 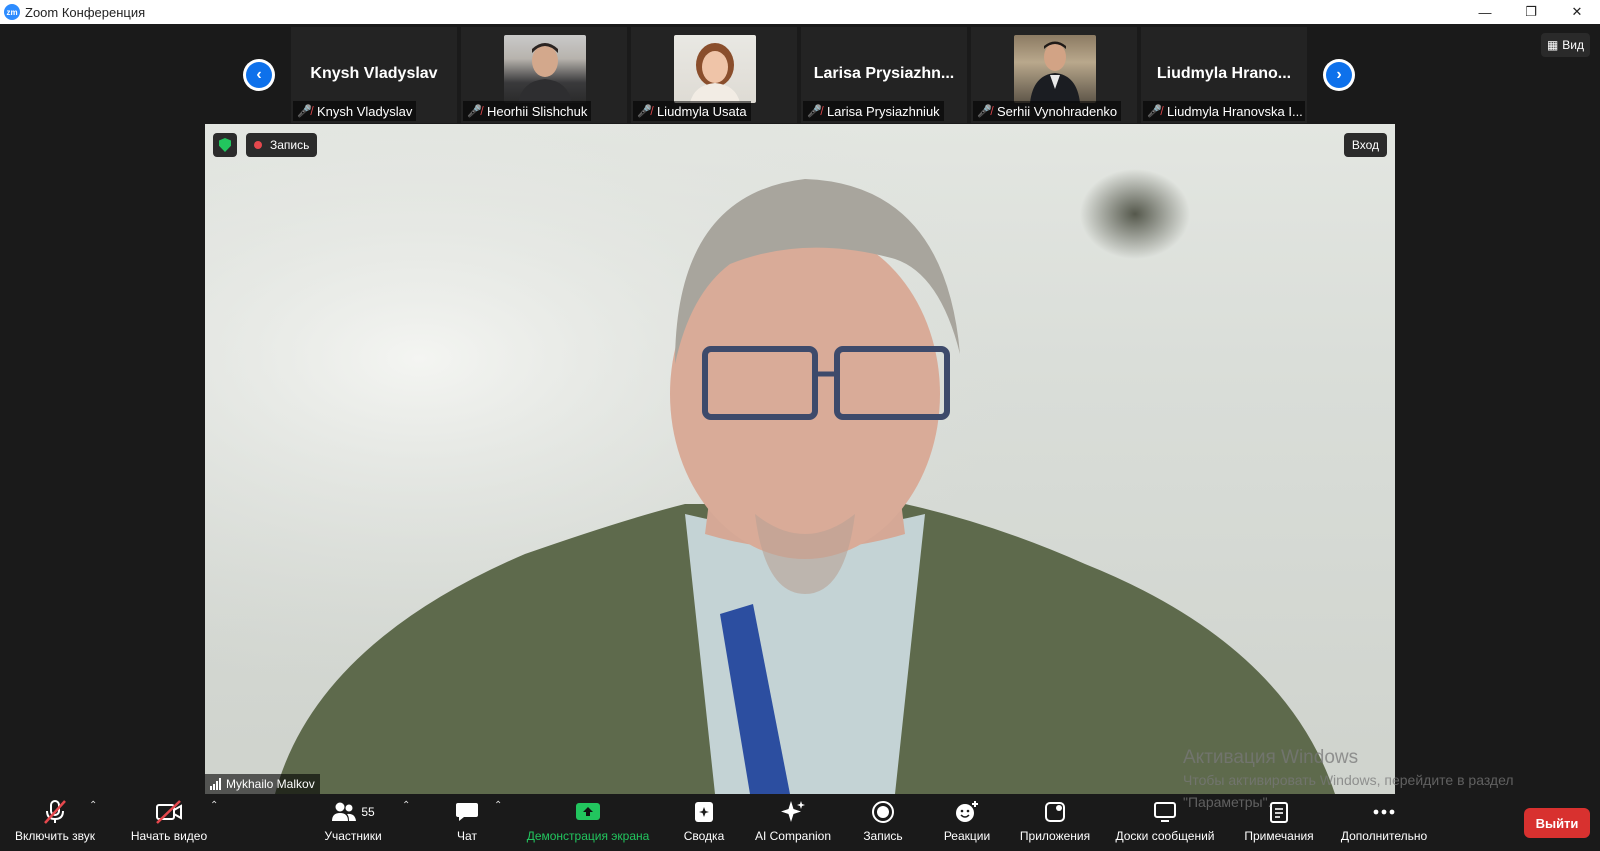 I want to click on restore-button: ❐, so click(x=1531, y=12).